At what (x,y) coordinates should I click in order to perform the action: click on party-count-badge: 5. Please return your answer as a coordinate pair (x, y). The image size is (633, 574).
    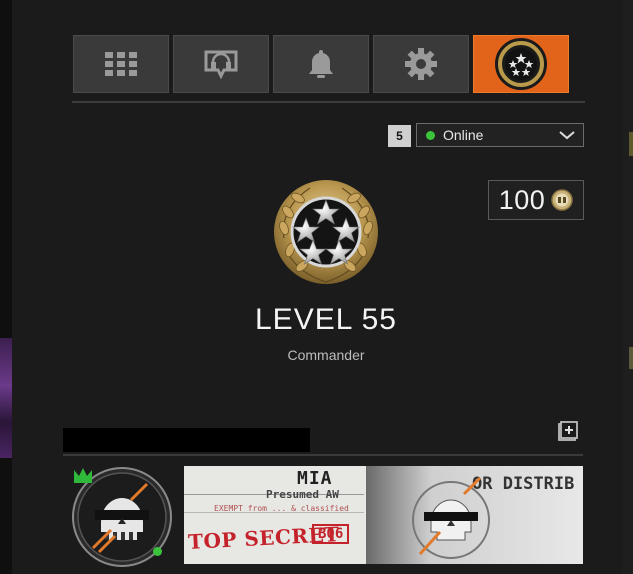
    Looking at the image, I should click on (399, 136).